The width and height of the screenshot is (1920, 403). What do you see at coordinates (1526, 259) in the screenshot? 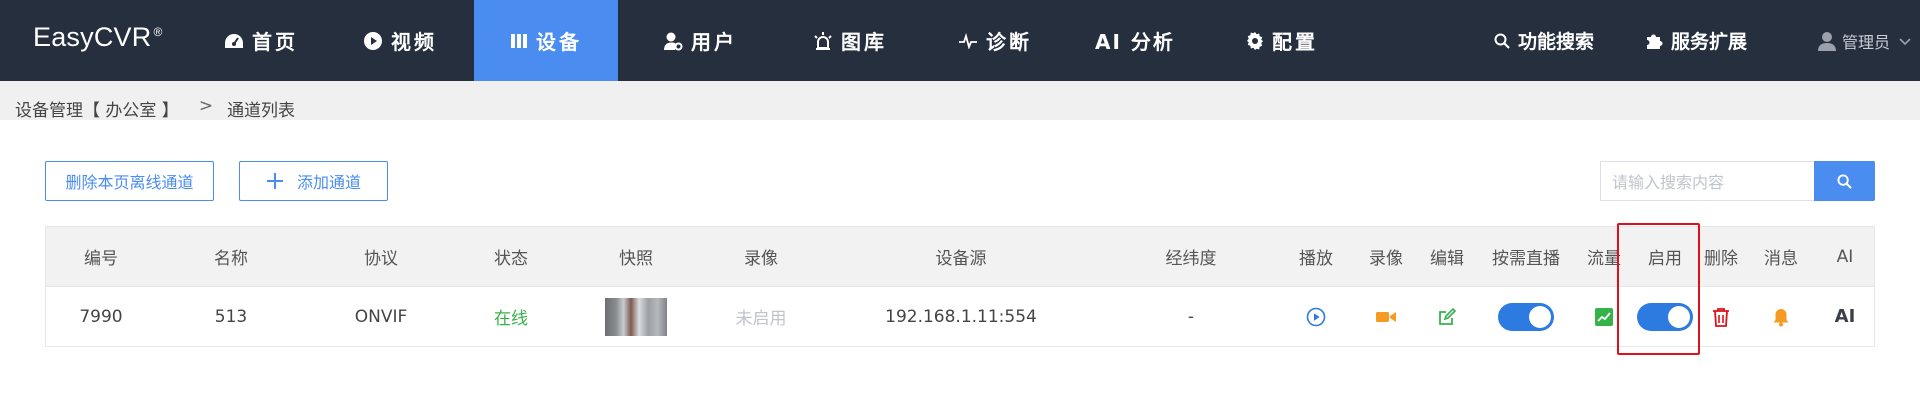
I see `col-header-ondemand: 按需直播` at bounding box center [1526, 259].